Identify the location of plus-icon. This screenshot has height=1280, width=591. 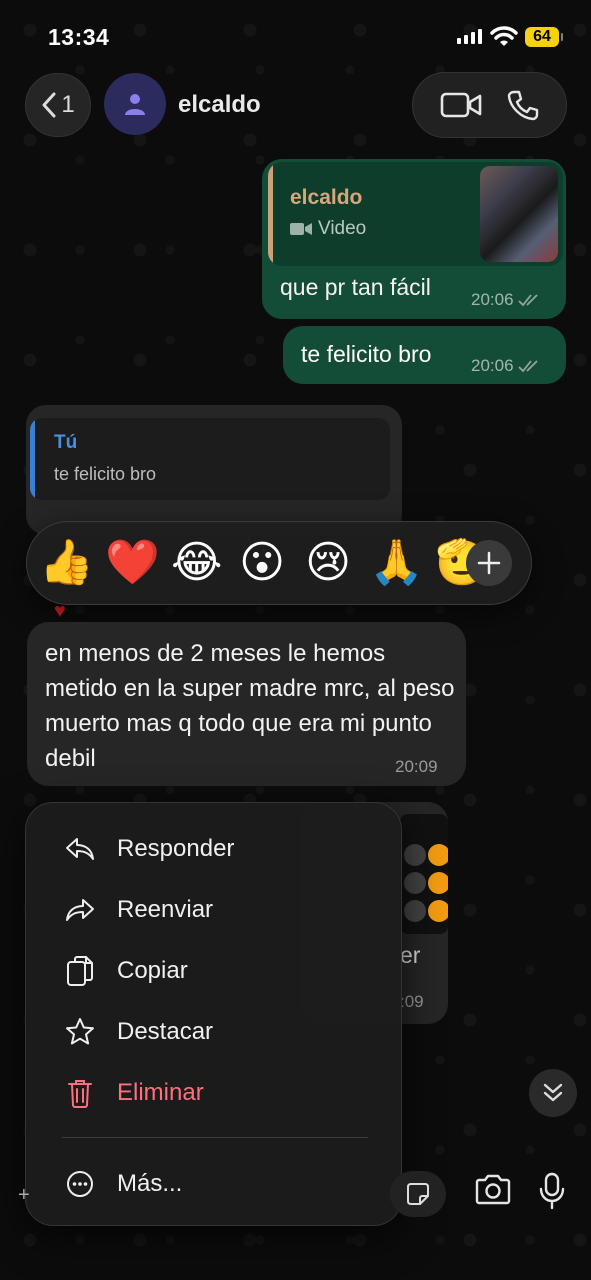
(489, 563).